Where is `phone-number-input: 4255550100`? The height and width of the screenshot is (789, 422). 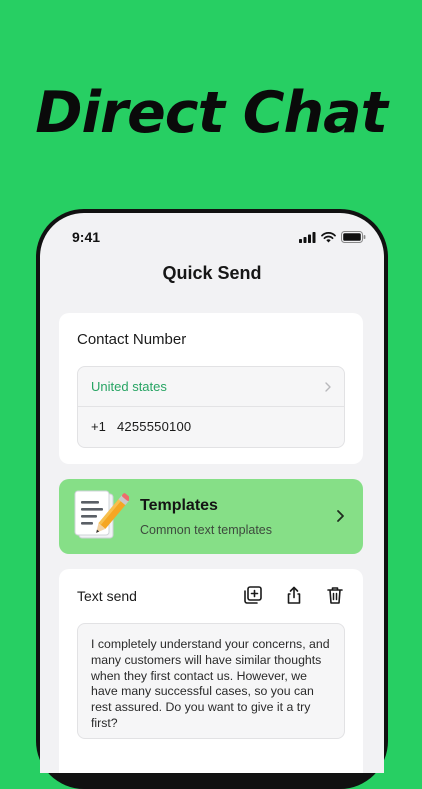
phone-number-input: 4255550100 is located at coordinates (154, 426).